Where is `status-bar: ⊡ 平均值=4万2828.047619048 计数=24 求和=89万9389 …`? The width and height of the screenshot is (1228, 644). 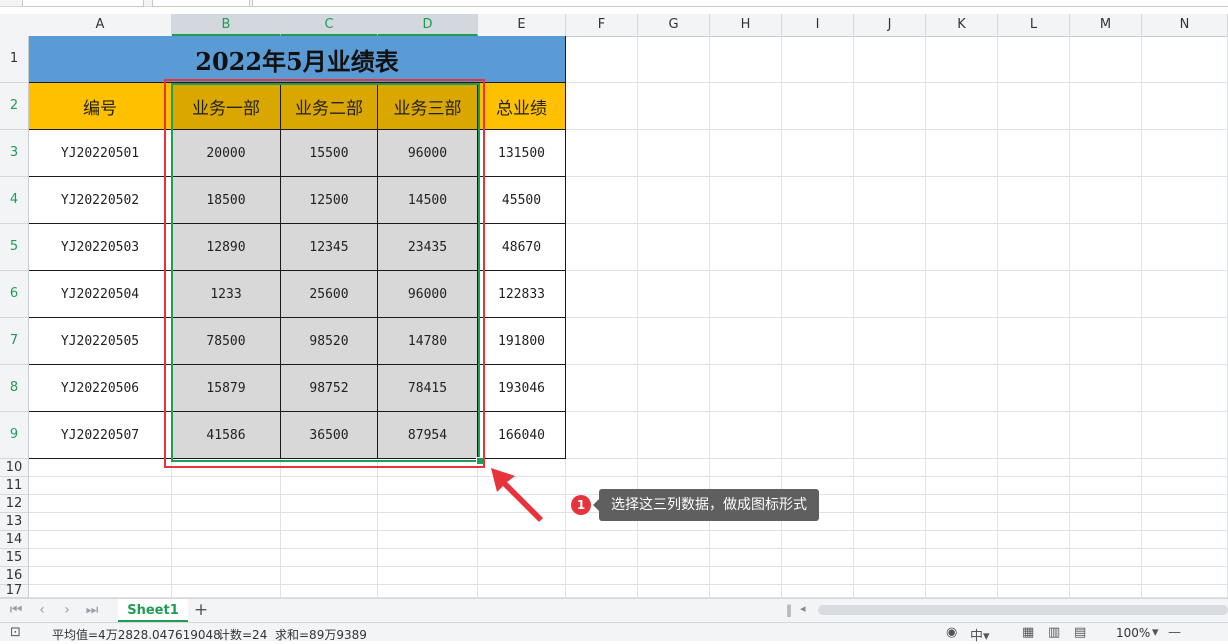 status-bar: ⊡ 平均值=4万2828.047619048 计数=24 求和=89万9389 … is located at coordinates (614, 633).